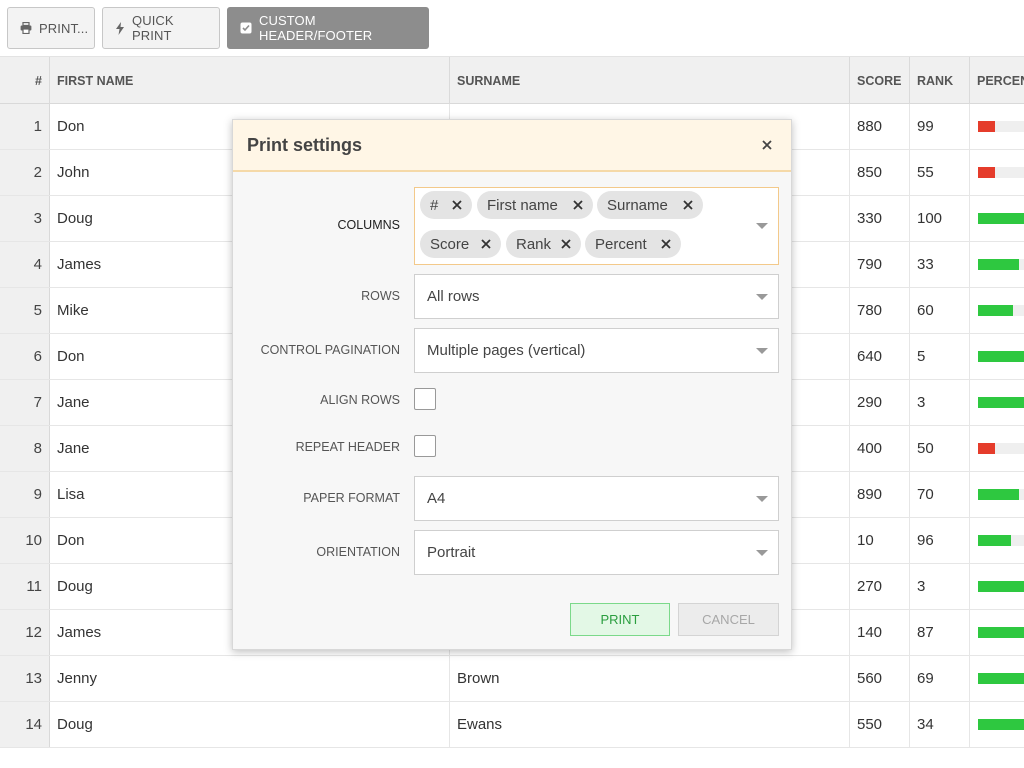 This screenshot has height=768, width=1024. Describe the element at coordinates (451, 552) in the screenshot. I see `orientation-value: Portrait` at that location.